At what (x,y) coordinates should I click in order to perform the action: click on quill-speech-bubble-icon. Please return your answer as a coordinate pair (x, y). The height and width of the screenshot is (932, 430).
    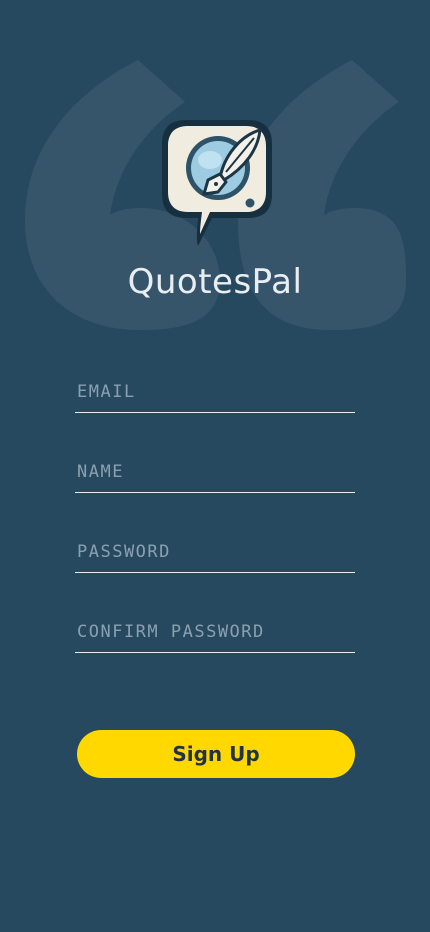
    Looking at the image, I should click on (217, 183).